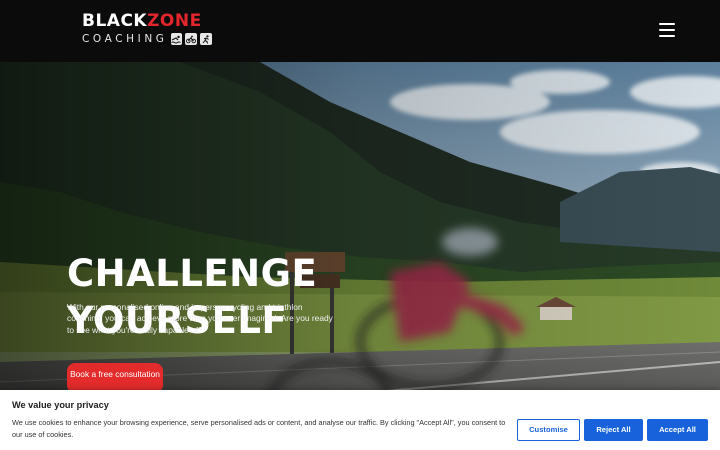  Describe the element at coordinates (191, 39) in the screenshot. I see `bike-icon` at that location.